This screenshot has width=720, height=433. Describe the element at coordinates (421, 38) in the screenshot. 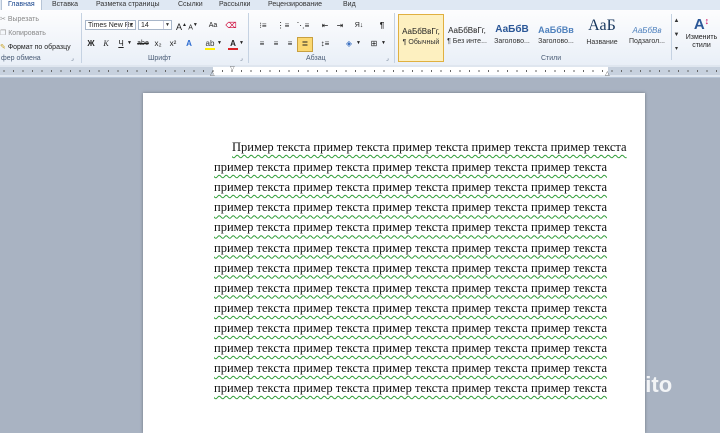

I see `style-normal: АаБбВвГг, ¶ Обычный` at that location.